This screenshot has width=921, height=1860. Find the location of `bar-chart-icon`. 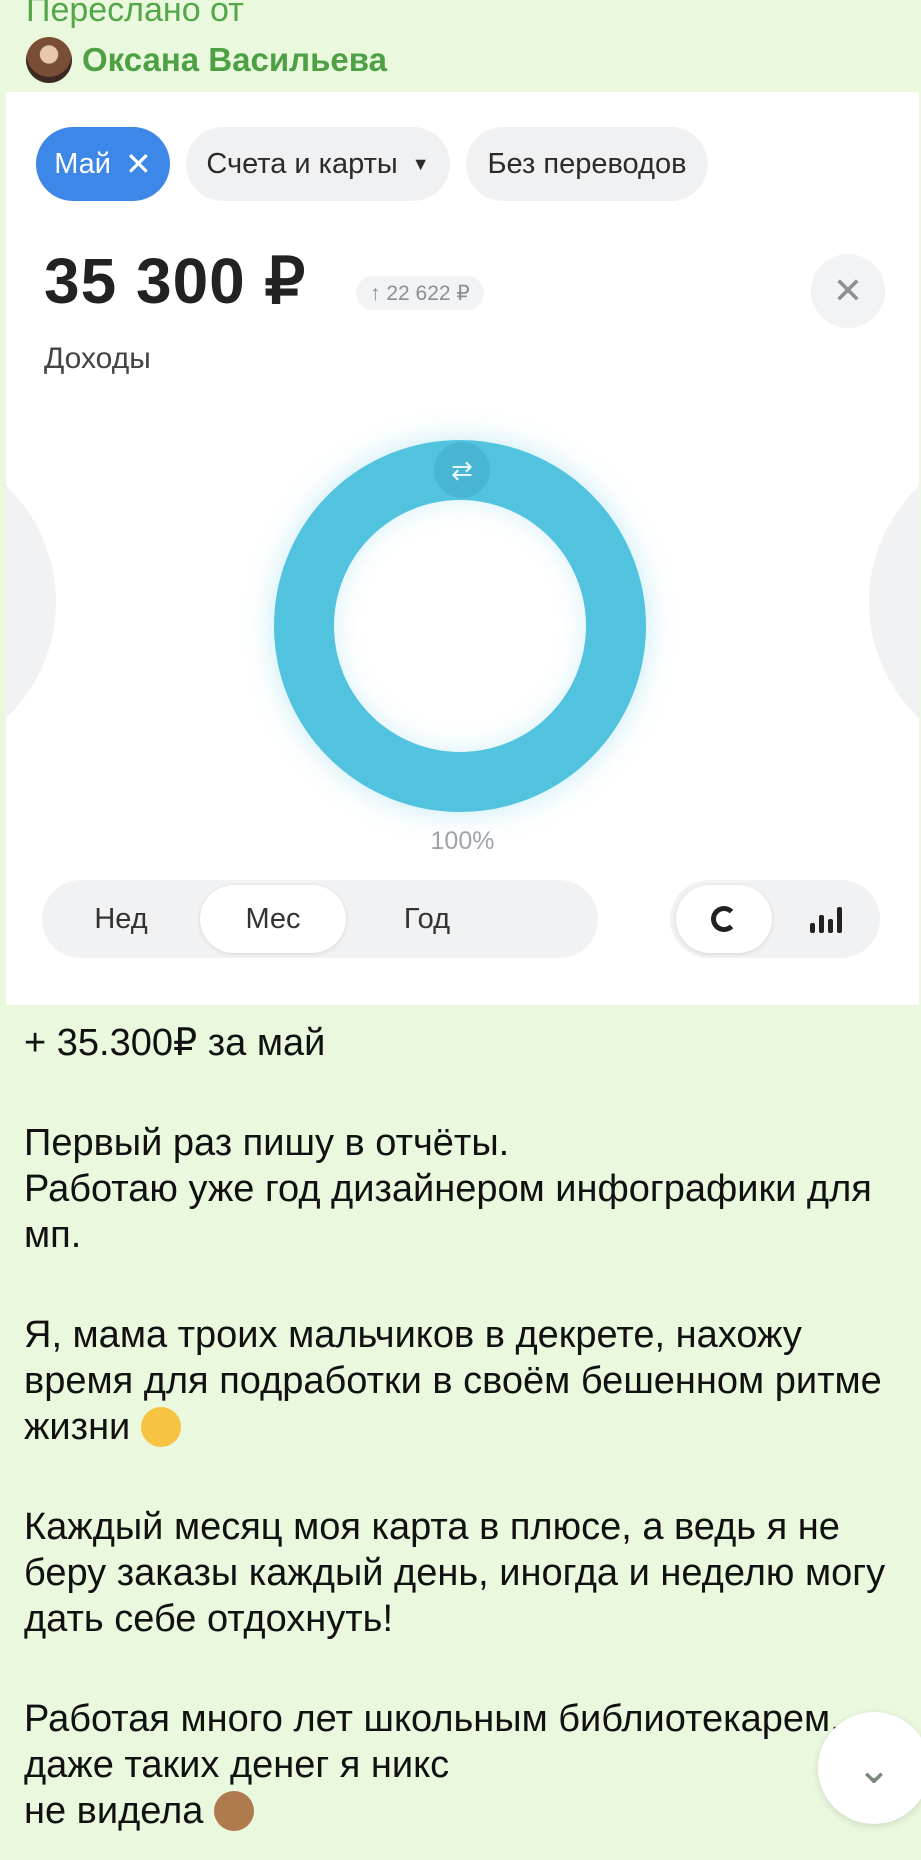

bar-chart-icon is located at coordinates (826, 919).